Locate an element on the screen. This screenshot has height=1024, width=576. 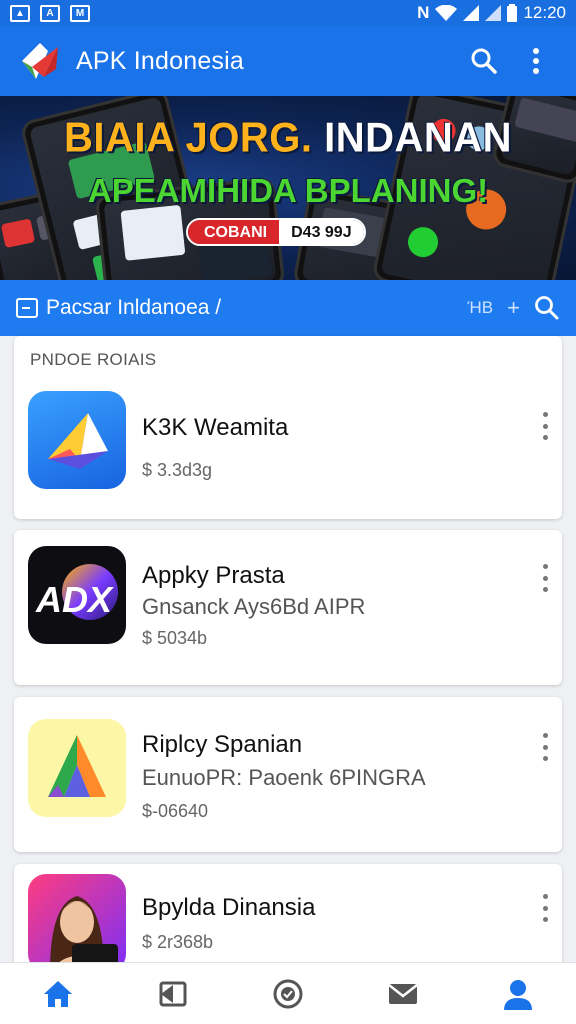
image-notification-icon: ▲ is located at coordinates (20, 13).